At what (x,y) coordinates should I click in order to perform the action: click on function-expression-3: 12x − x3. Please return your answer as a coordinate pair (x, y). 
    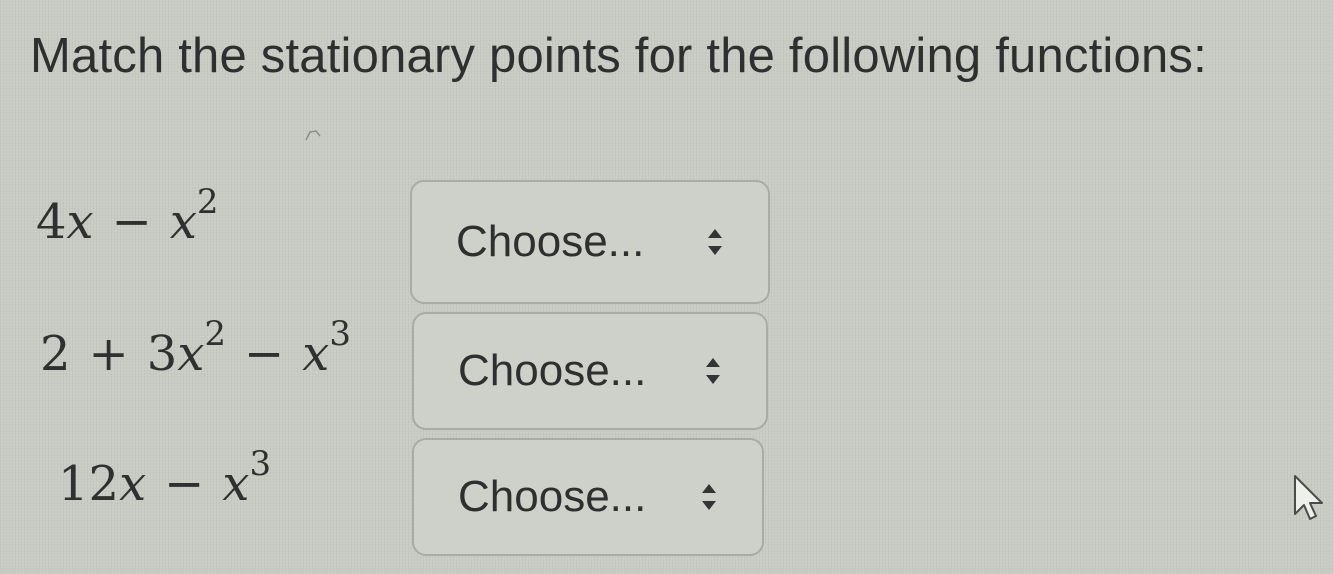
    Looking at the image, I should click on (164, 478).